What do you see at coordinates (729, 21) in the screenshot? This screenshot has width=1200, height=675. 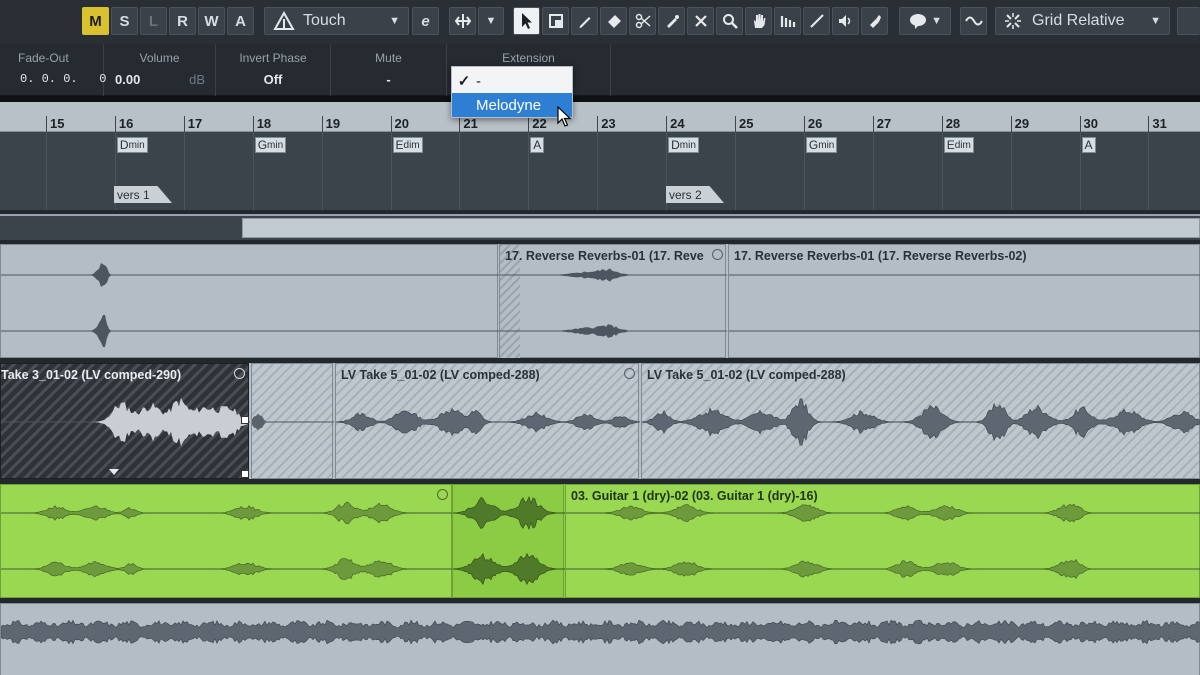 I see `zoom-icon` at bounding box center [729, 21].